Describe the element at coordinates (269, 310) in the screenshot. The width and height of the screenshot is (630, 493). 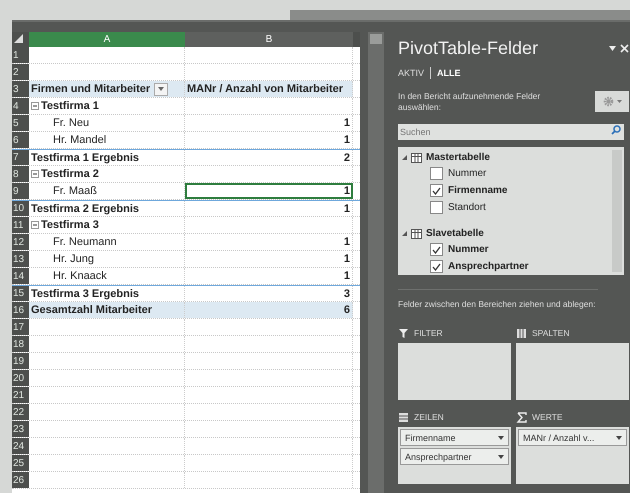
I see `table-cell: 6` at that location.